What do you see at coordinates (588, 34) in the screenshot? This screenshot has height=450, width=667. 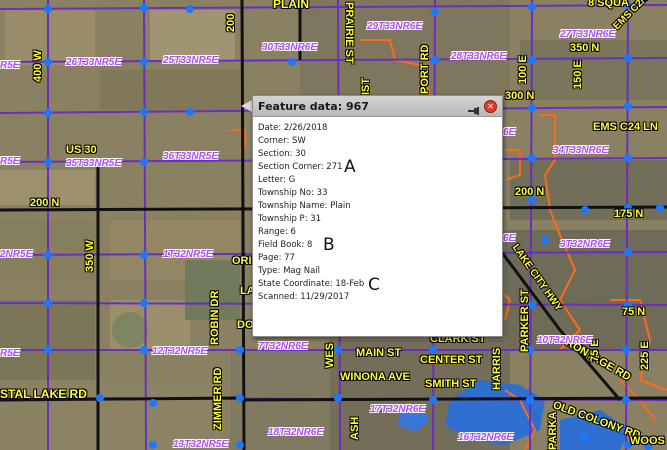 I see `section-label-27t33nr6e: 27T33NR6E` at bounding box center [588, 34].